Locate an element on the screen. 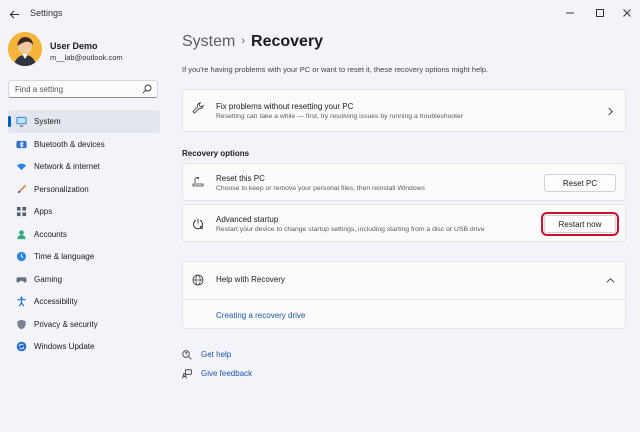 The width and height of the screenshot is (640, 432). sidebar-item-label: Time & language is located at coordinates (64, 256).